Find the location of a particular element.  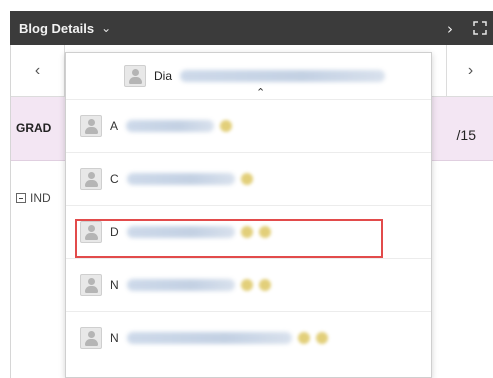

next-button: › is located at coordinates (469, 71).